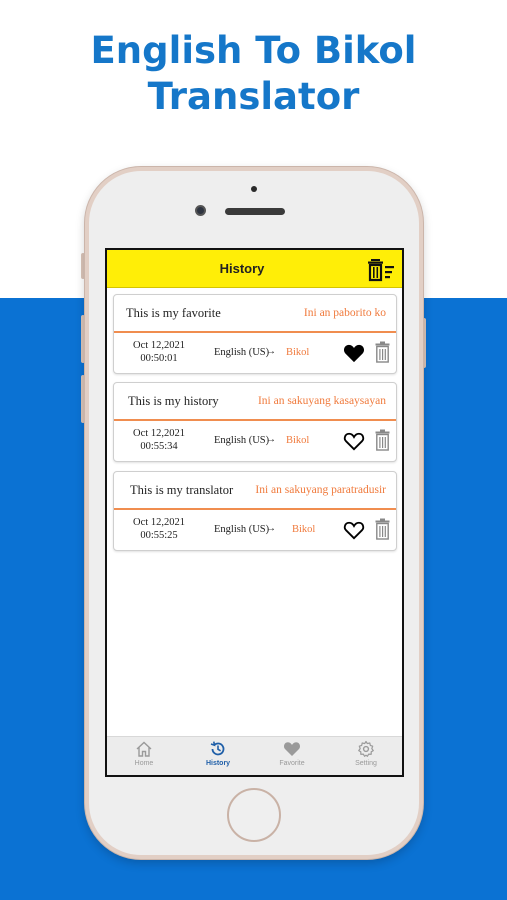  What do you see at coordinates (253, 96) in the screenshot?
I see `headline-line-2: Translator` at bounding box center [253, 96].